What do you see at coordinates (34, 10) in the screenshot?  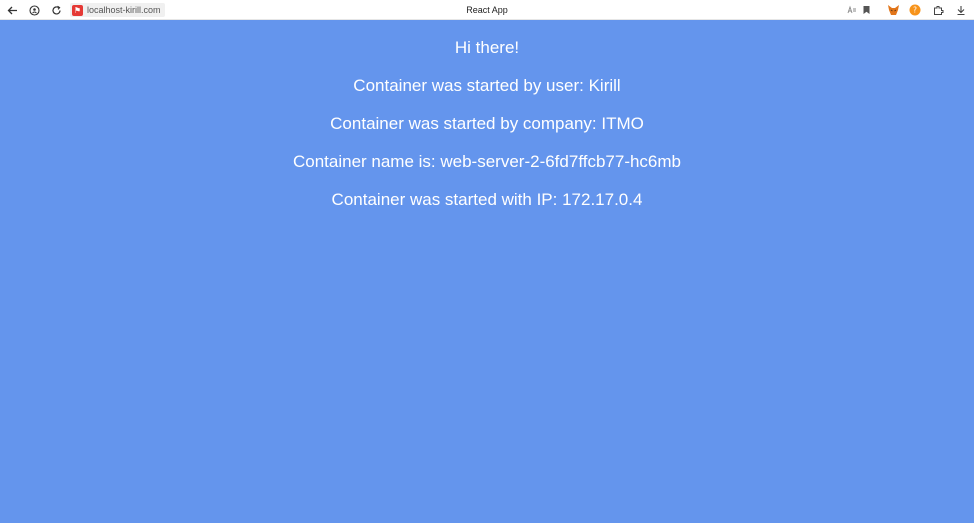 I see `site-info-icon` at bounding box center [34, 10].